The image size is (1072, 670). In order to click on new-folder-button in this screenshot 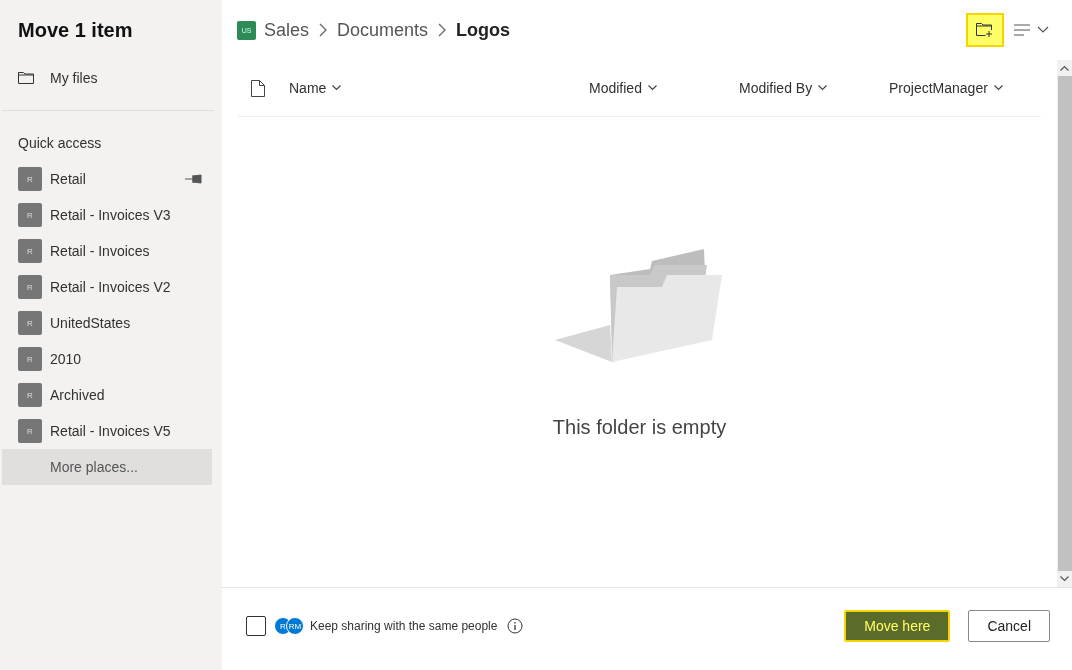, I will do `click(985, 30)`.